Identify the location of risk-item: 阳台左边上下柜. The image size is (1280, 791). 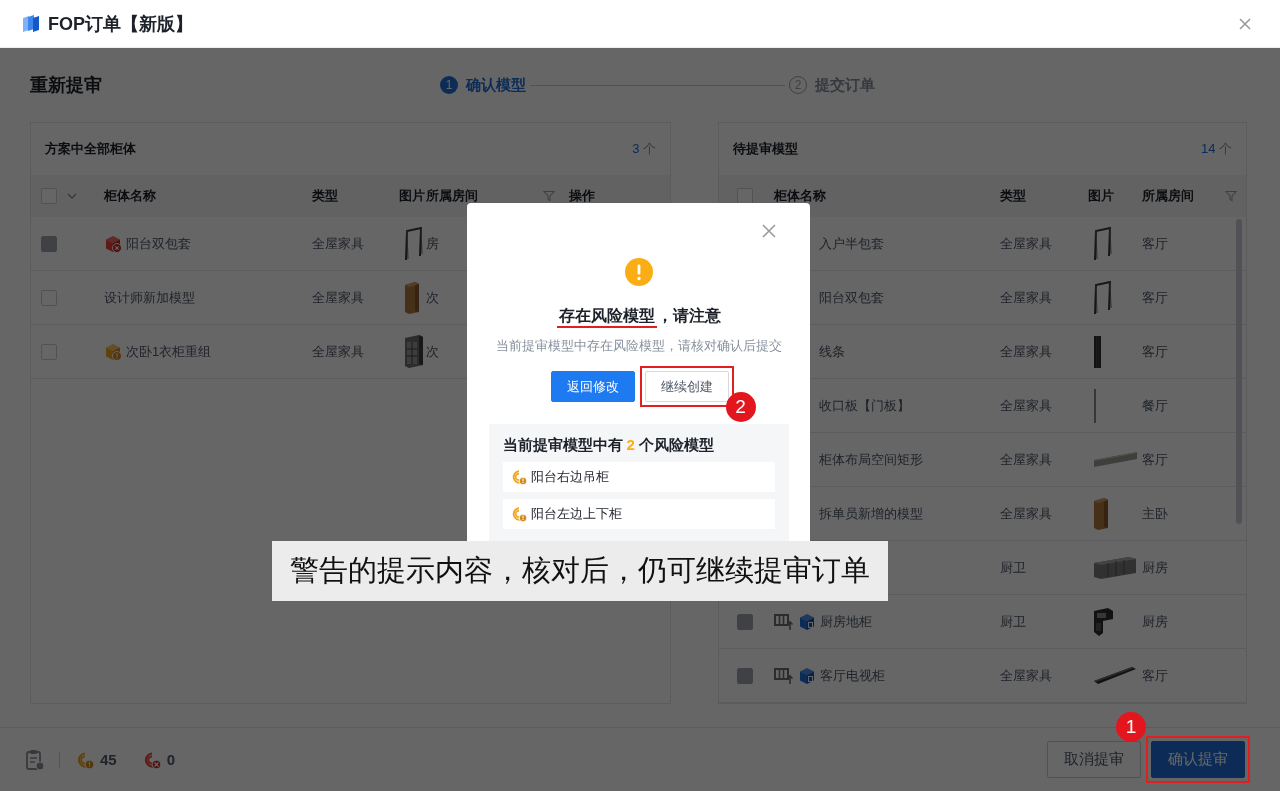
(638, 514).